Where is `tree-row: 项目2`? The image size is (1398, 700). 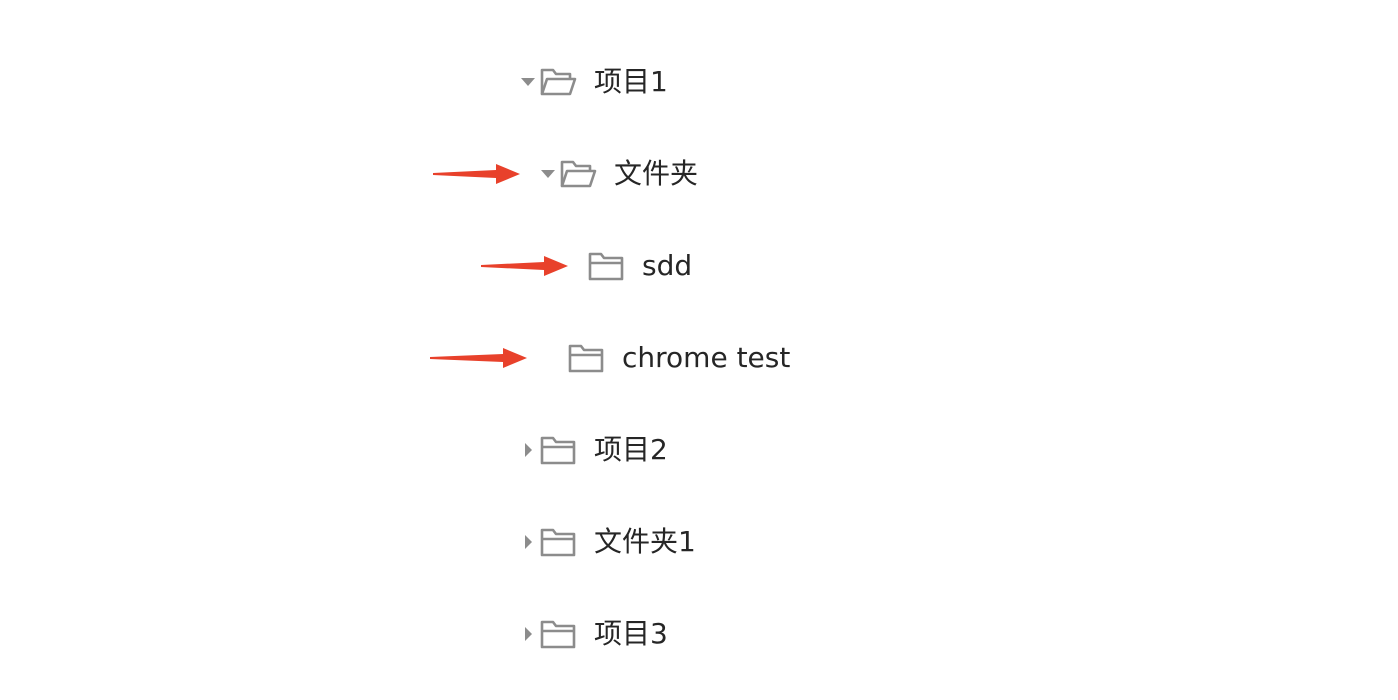 tree-row: 项目2 is located at coordinates (699, 450).